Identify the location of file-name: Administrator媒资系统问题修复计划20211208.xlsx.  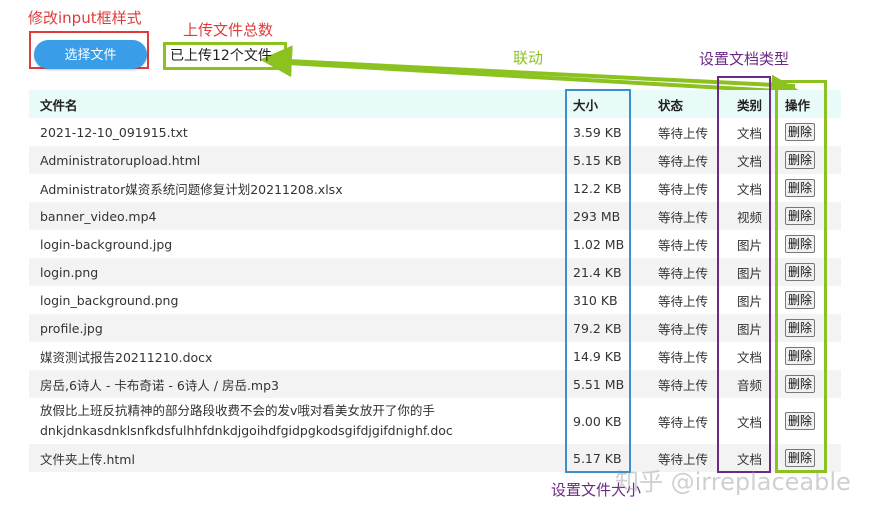
(191, 189).